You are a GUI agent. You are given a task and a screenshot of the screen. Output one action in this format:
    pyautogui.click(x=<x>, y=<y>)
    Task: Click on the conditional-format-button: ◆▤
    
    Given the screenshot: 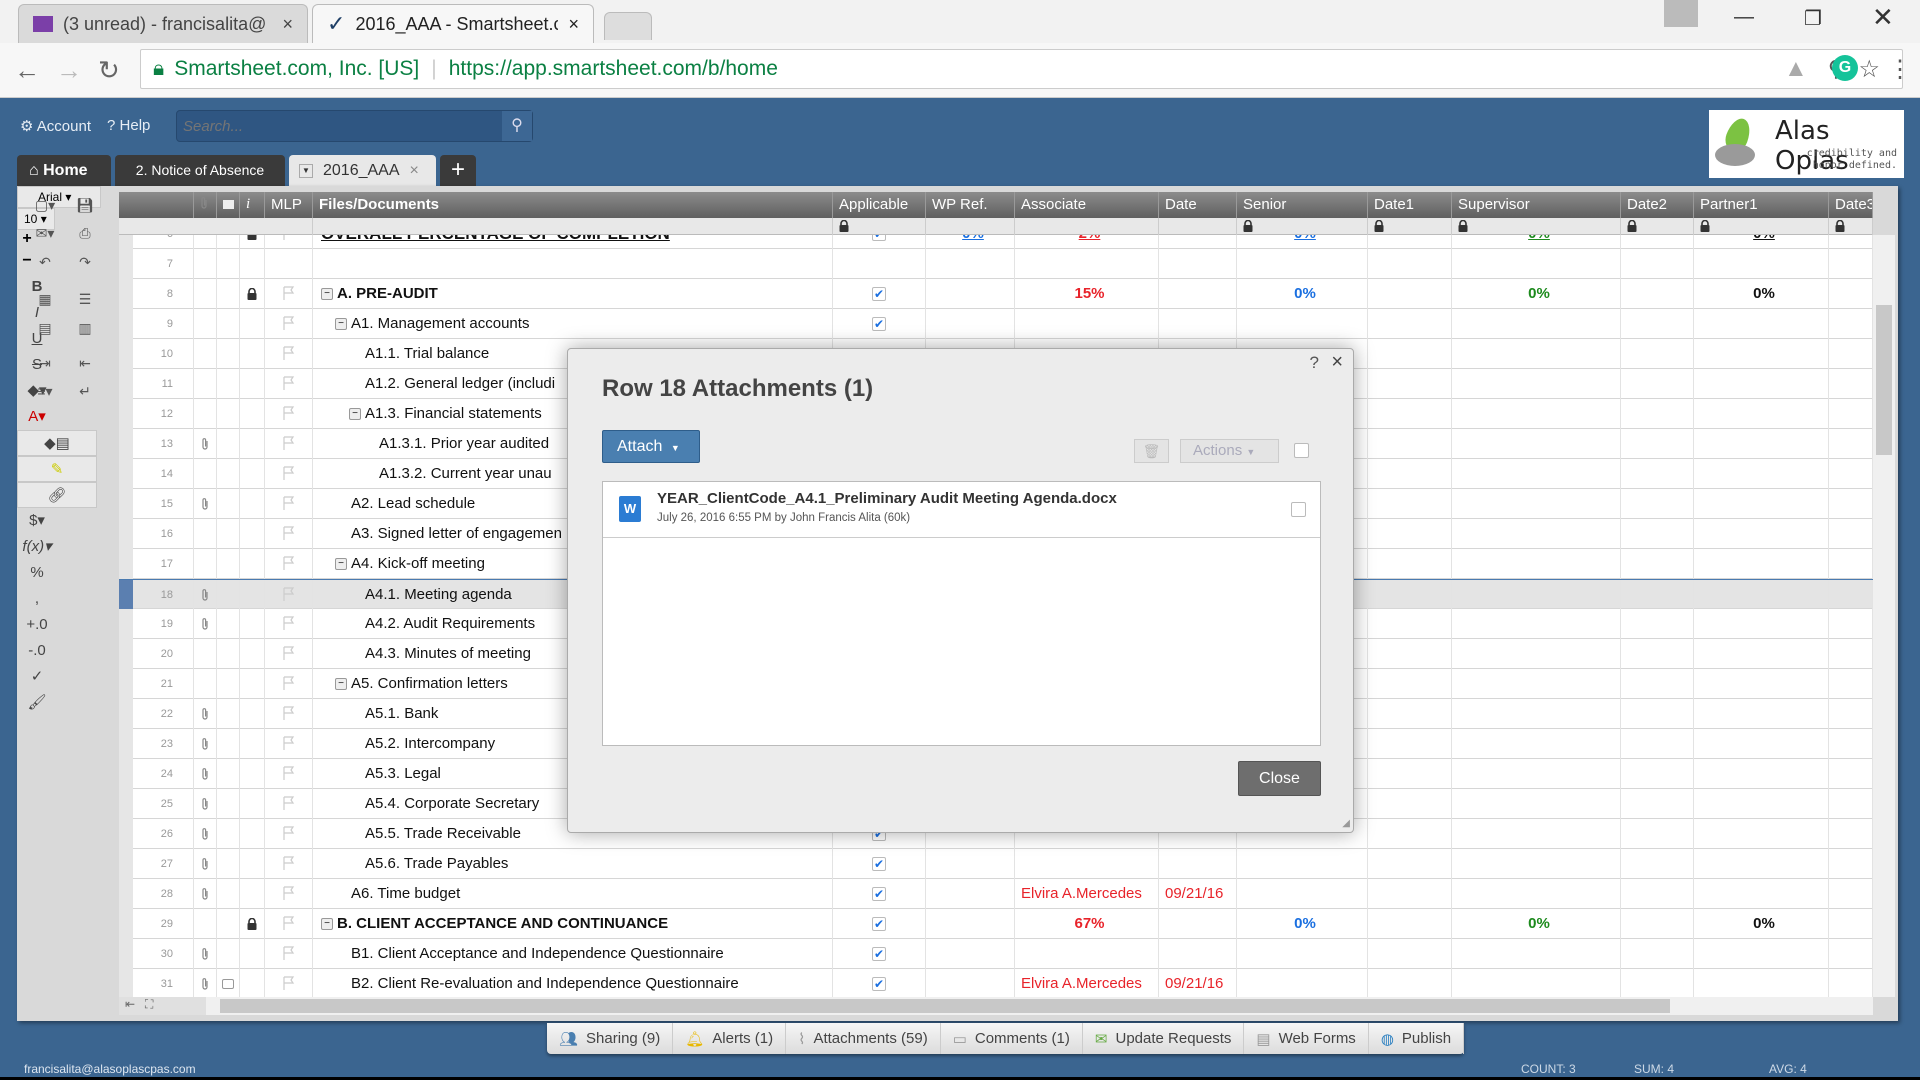 What is the action you would take?
    pyautogui.click(x=57, y=443)
    